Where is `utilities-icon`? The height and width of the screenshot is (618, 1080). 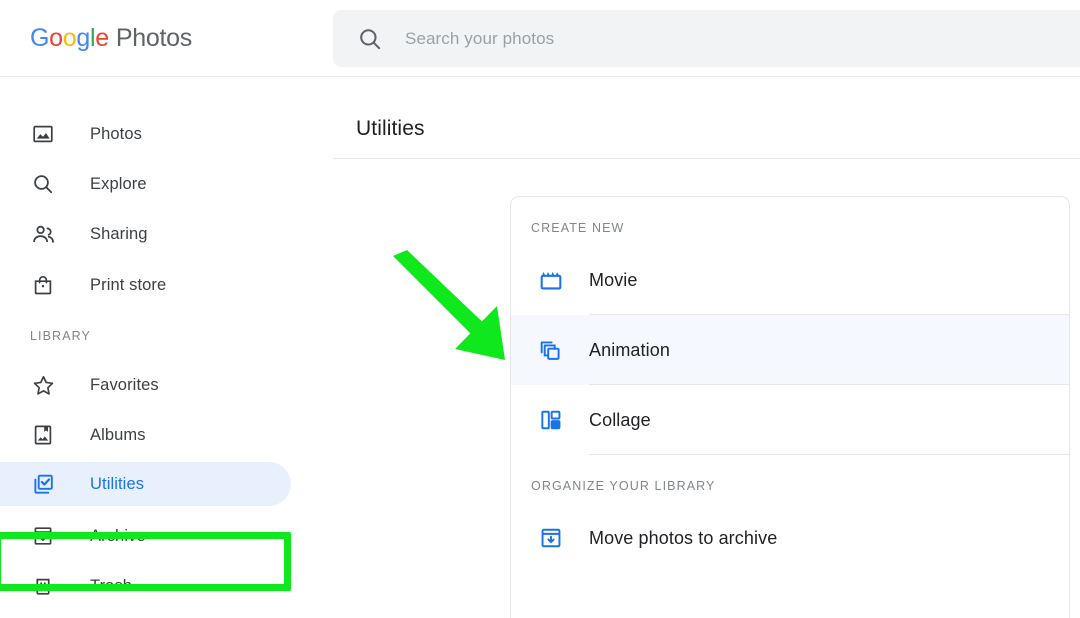
utilities-icon is located at coordinates (43, 484).